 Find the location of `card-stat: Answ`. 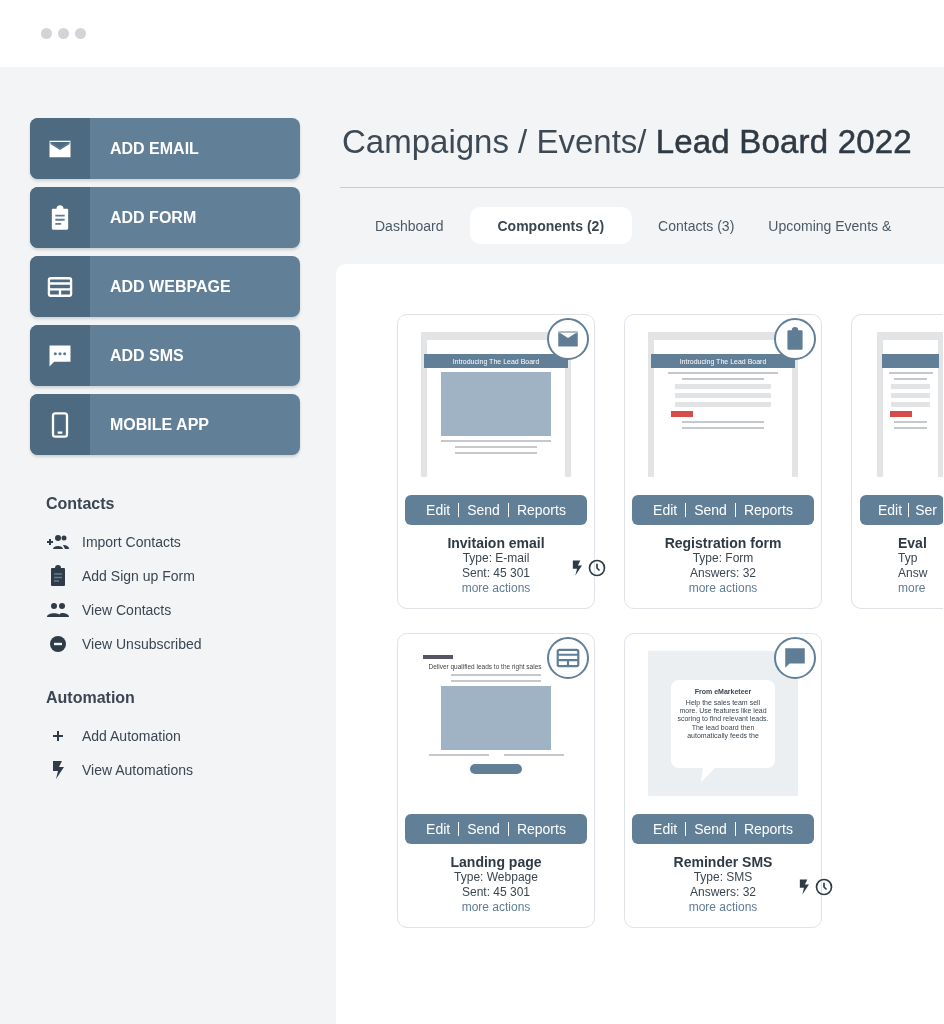

card-stat: Answ is located at coordinates (913, 573).